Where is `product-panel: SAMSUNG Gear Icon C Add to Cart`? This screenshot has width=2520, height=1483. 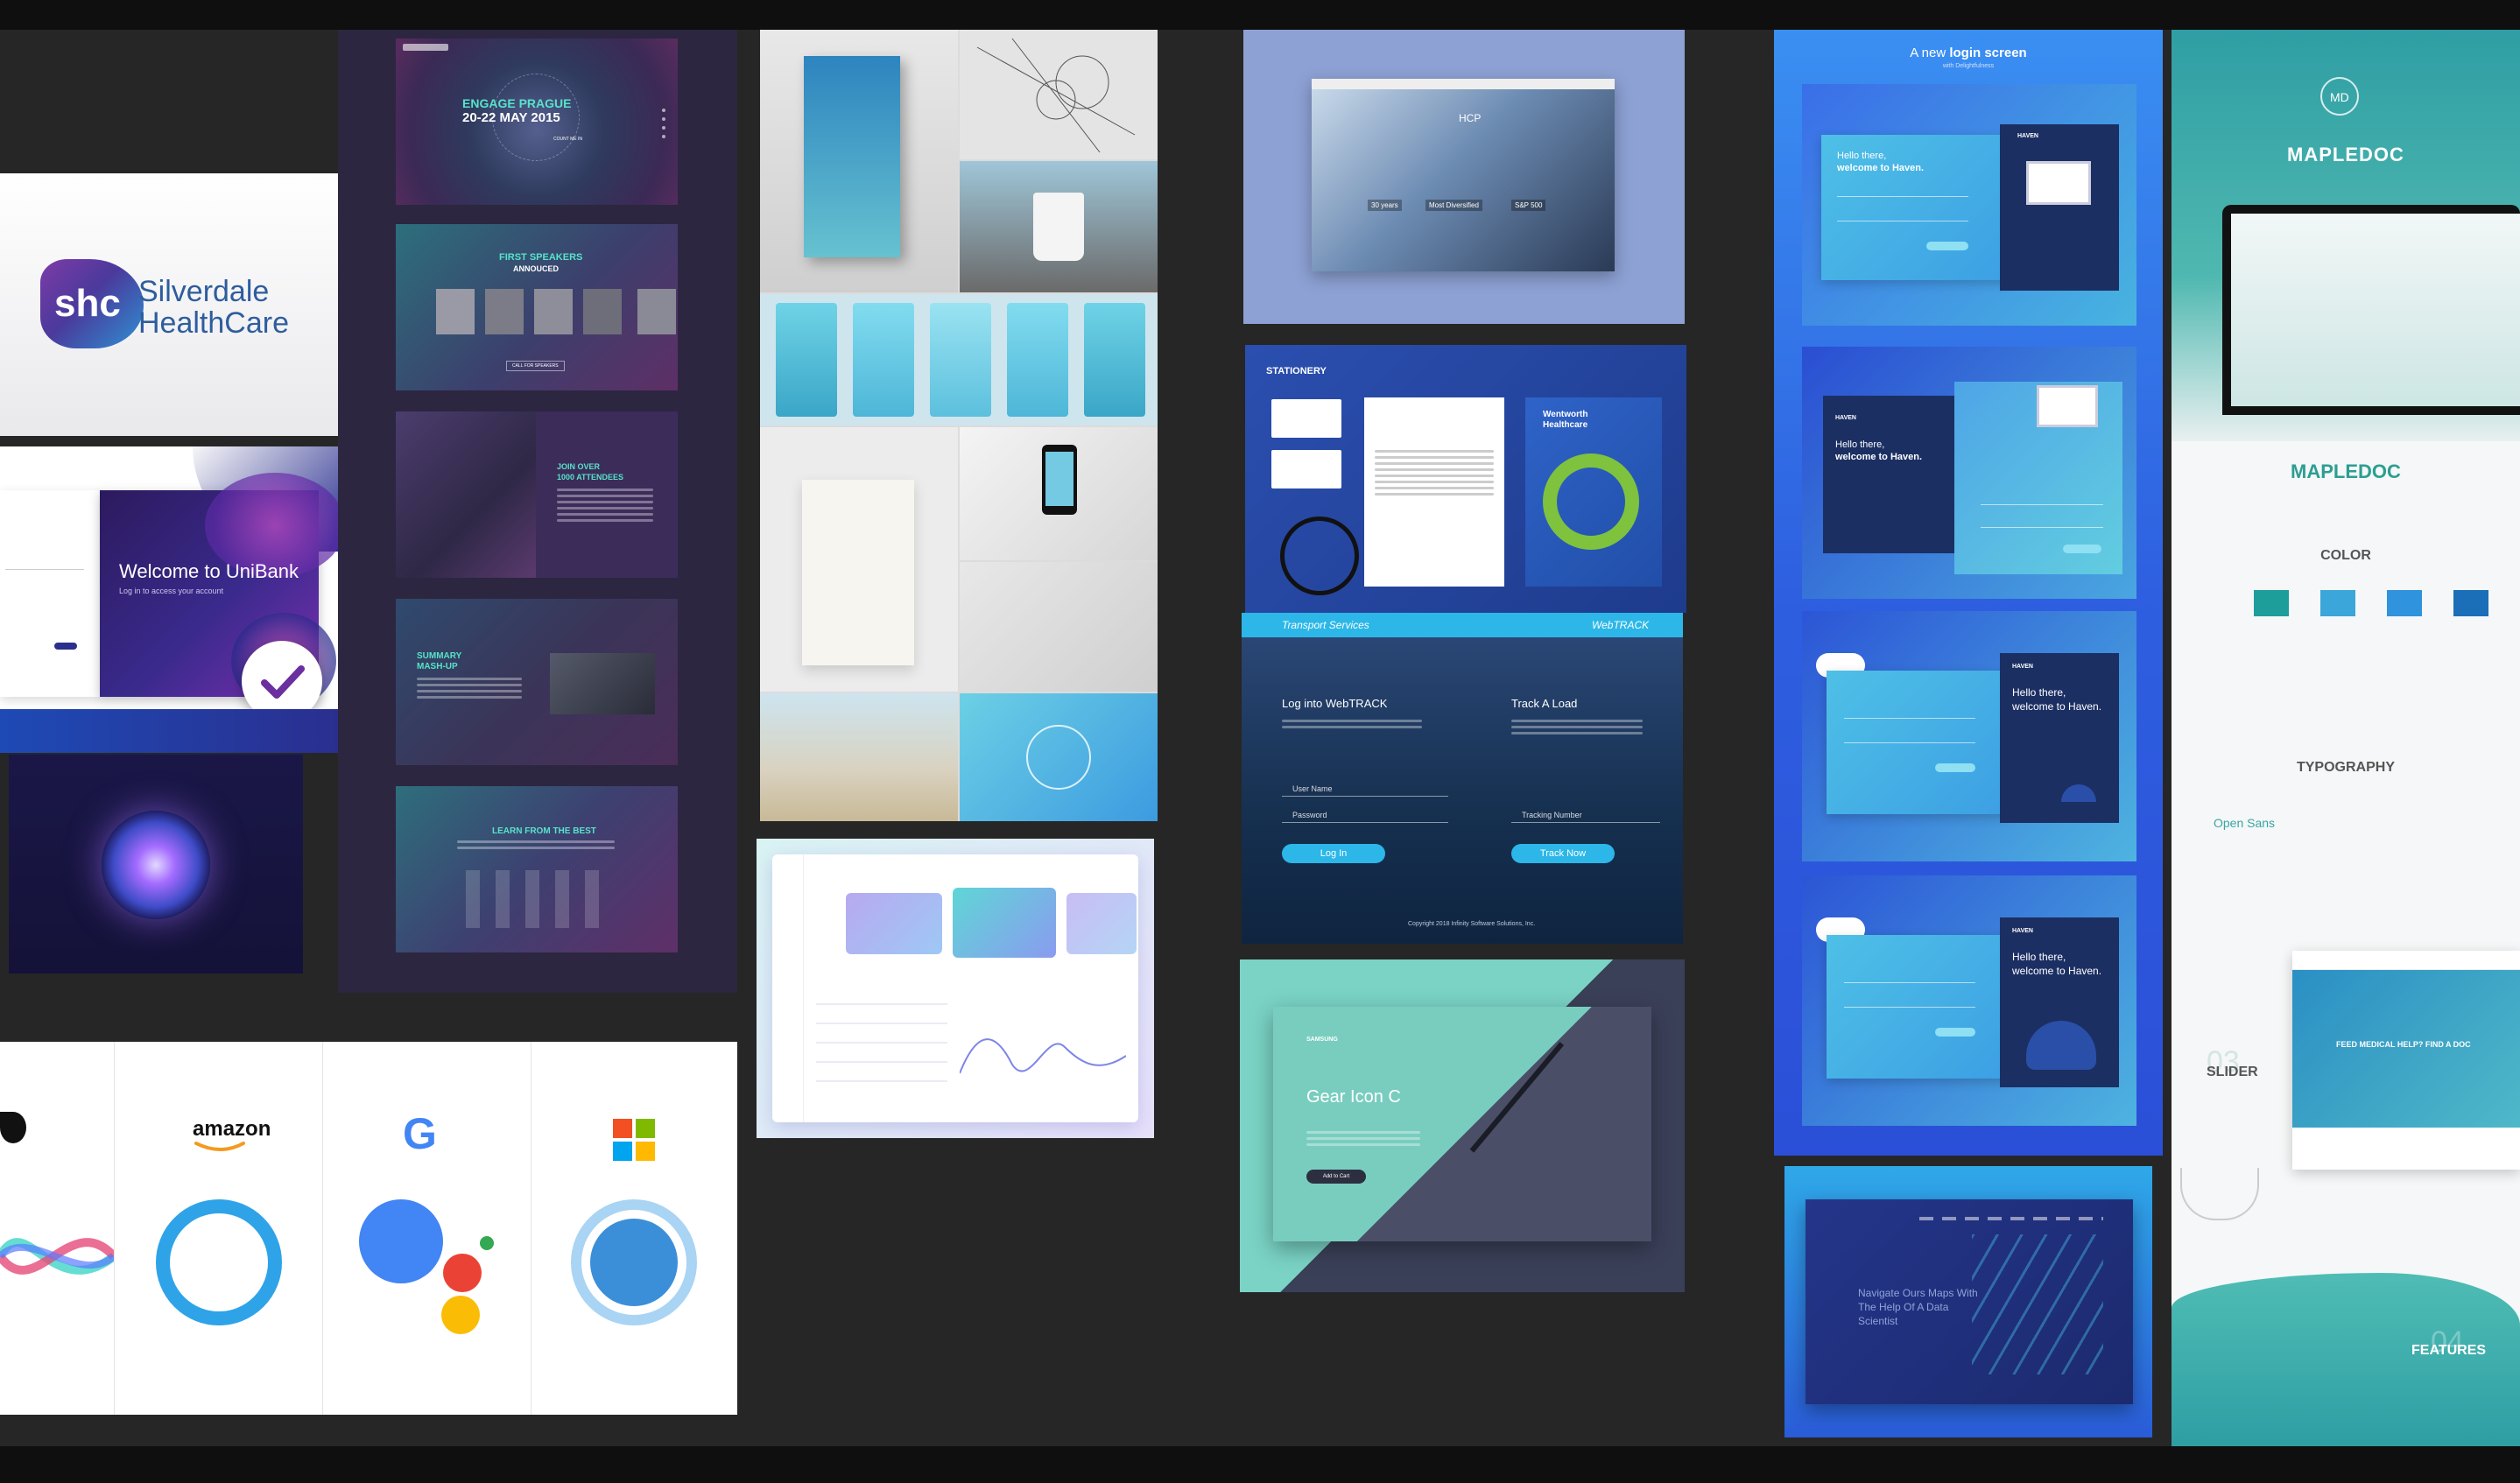 product-panel: SAMSUNG Gear Icon C Add to Cart is located at coordinates (1462, 1124).